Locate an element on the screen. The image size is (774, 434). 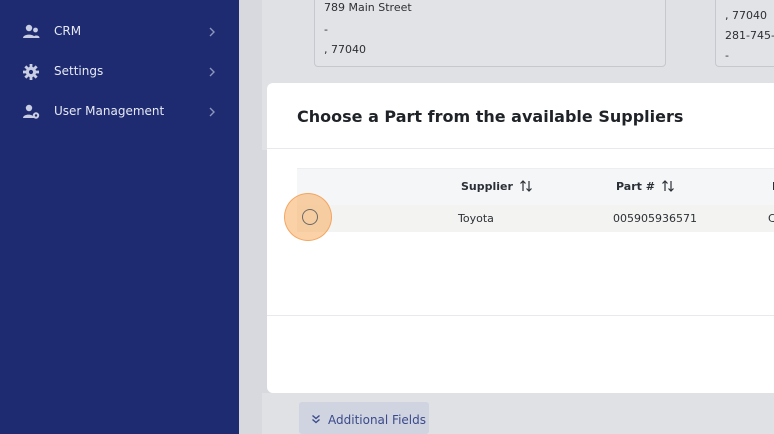
sidebar-item-label: CRM is located at coordinates (68, 31).